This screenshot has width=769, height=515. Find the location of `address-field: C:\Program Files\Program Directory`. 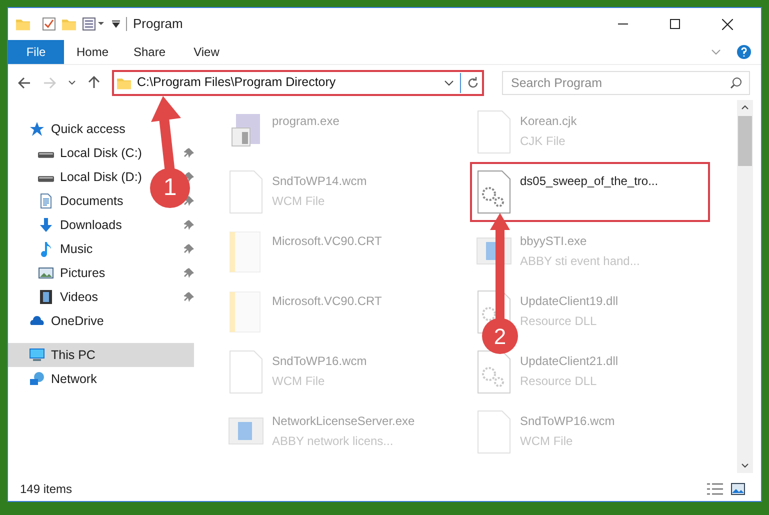

address-field: C:\Program Files\Program Directory is located at coordinates (298, 83).